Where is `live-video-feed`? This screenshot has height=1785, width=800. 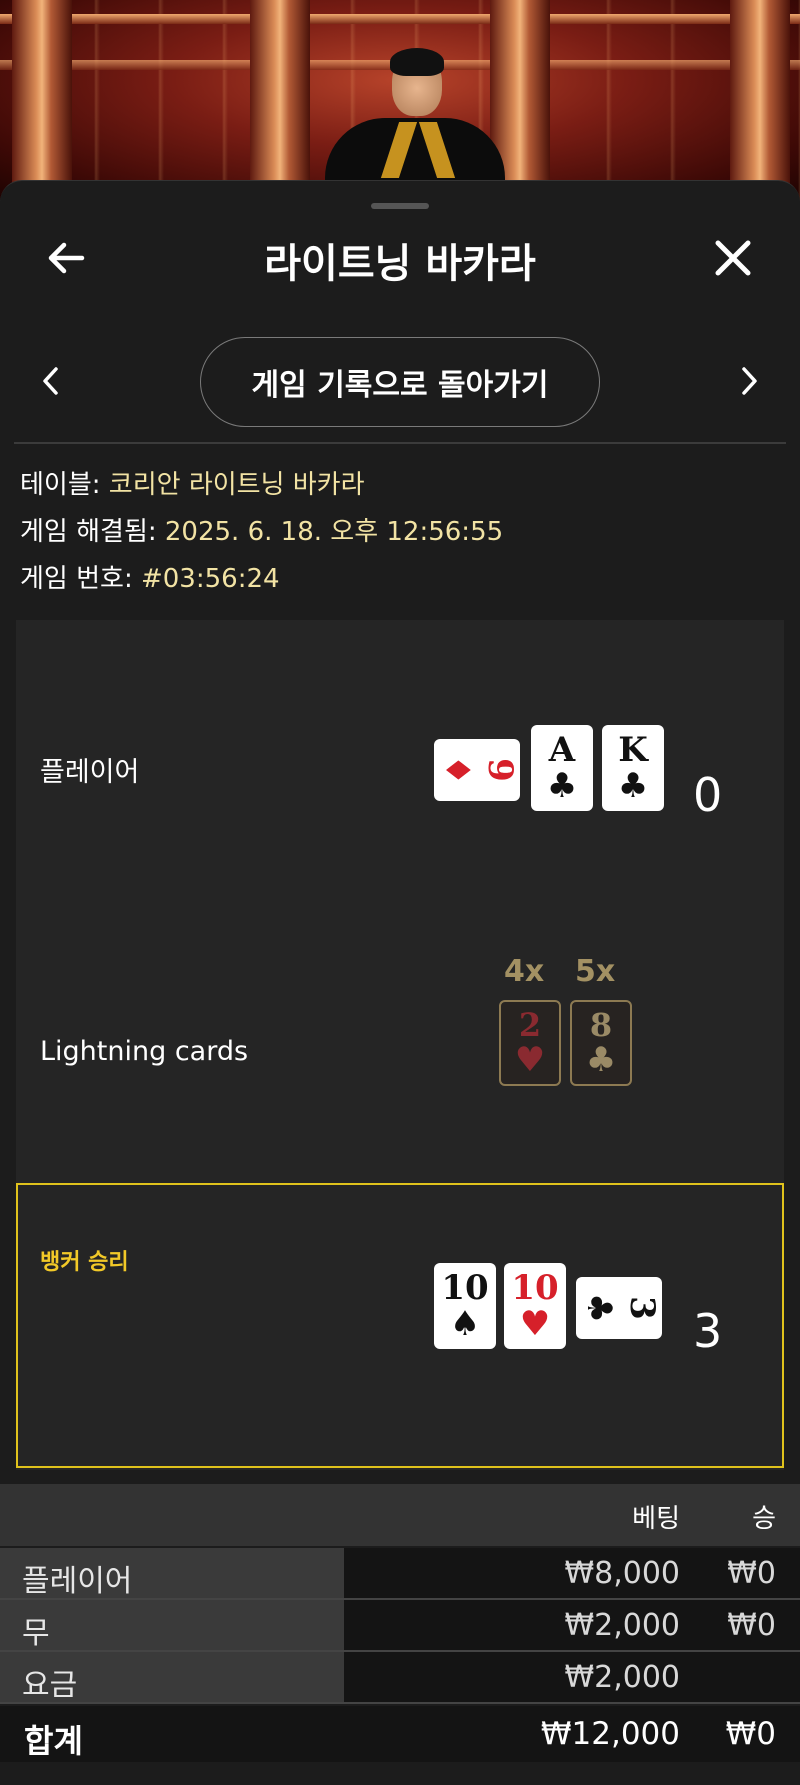 live-video-feed is located at coordinates (400, 100).